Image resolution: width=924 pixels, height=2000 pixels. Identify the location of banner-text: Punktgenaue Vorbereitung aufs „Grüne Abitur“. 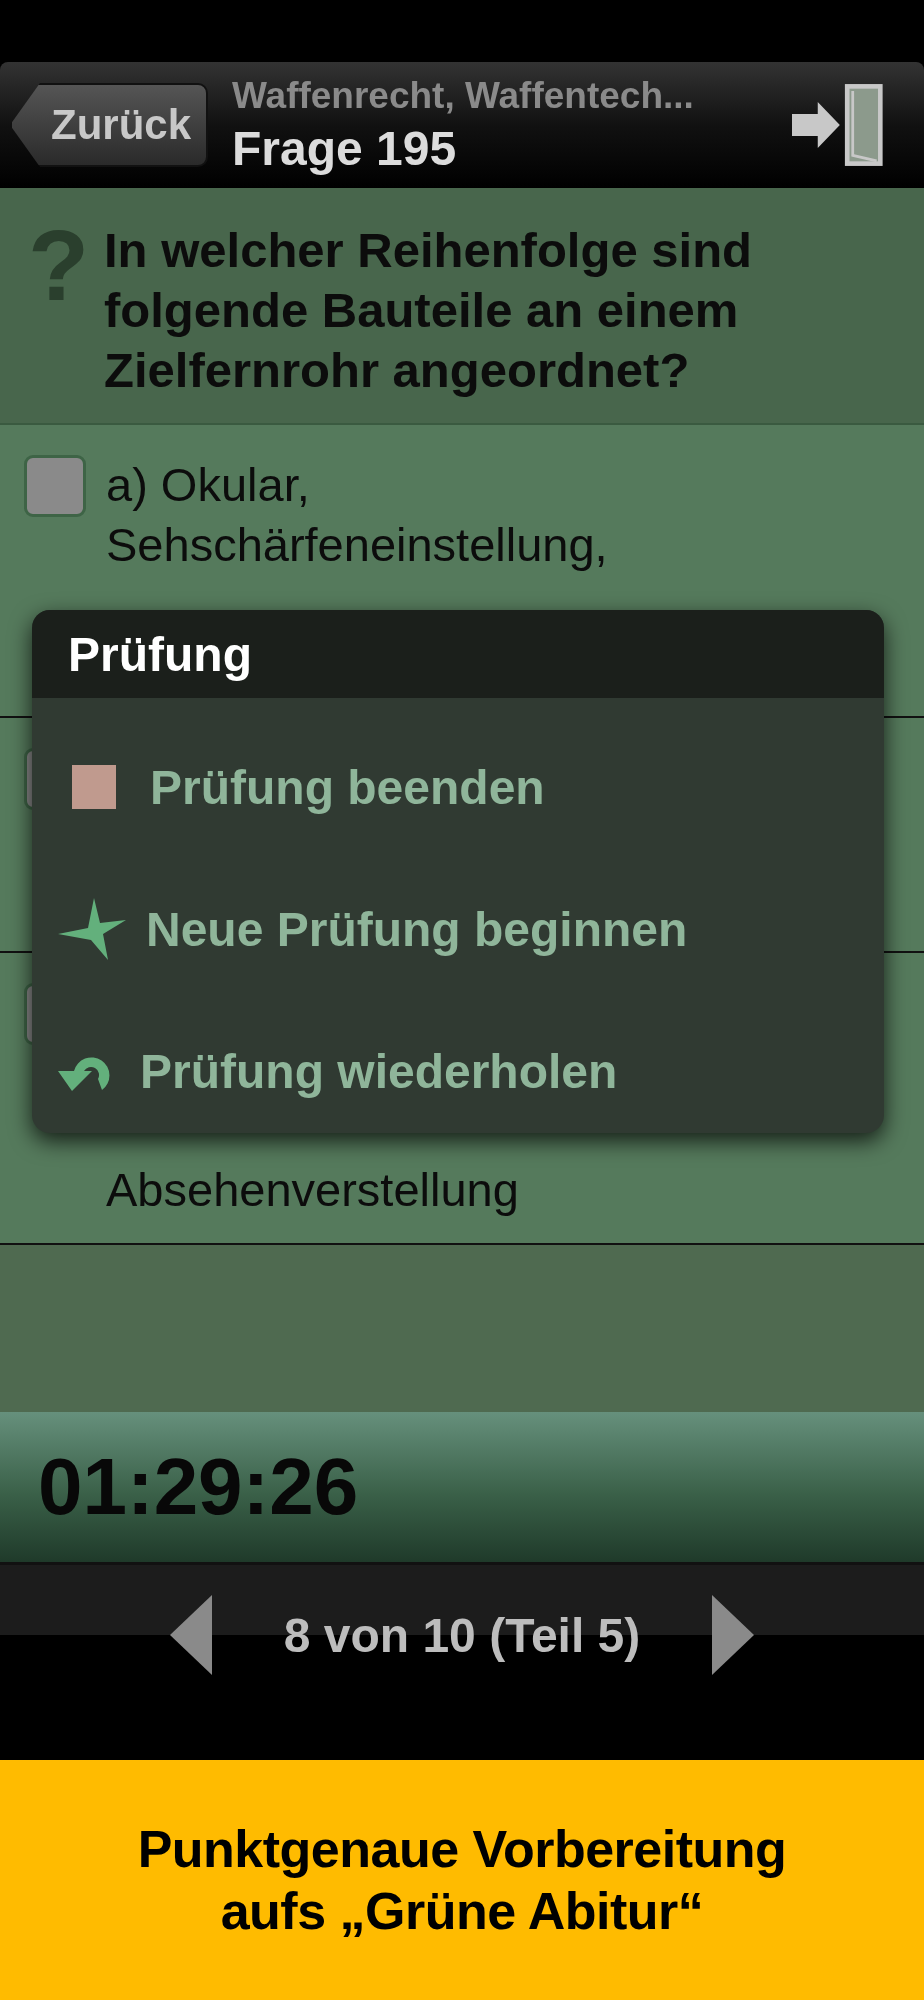
(462, 1880).